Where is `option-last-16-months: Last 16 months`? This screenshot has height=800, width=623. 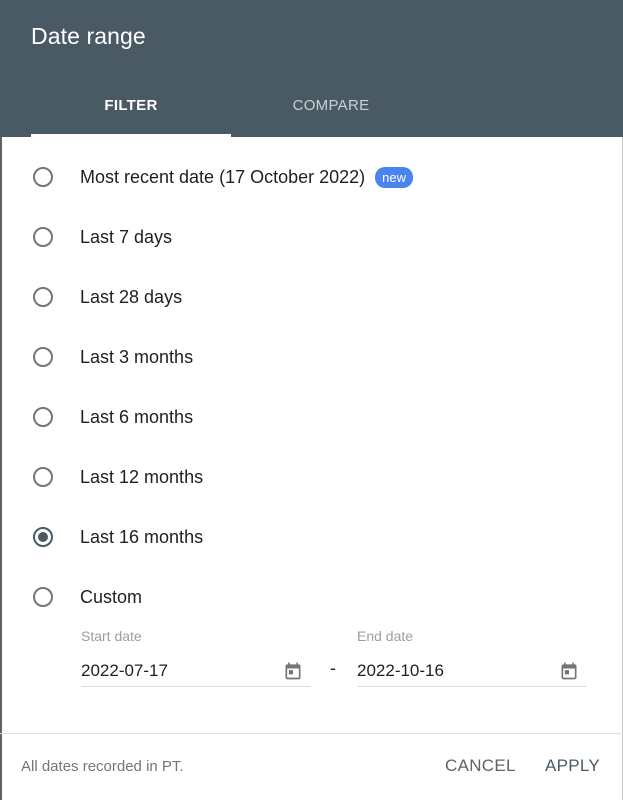
option-last-16-months: Last 16 months is located at coordinates (118, 537).